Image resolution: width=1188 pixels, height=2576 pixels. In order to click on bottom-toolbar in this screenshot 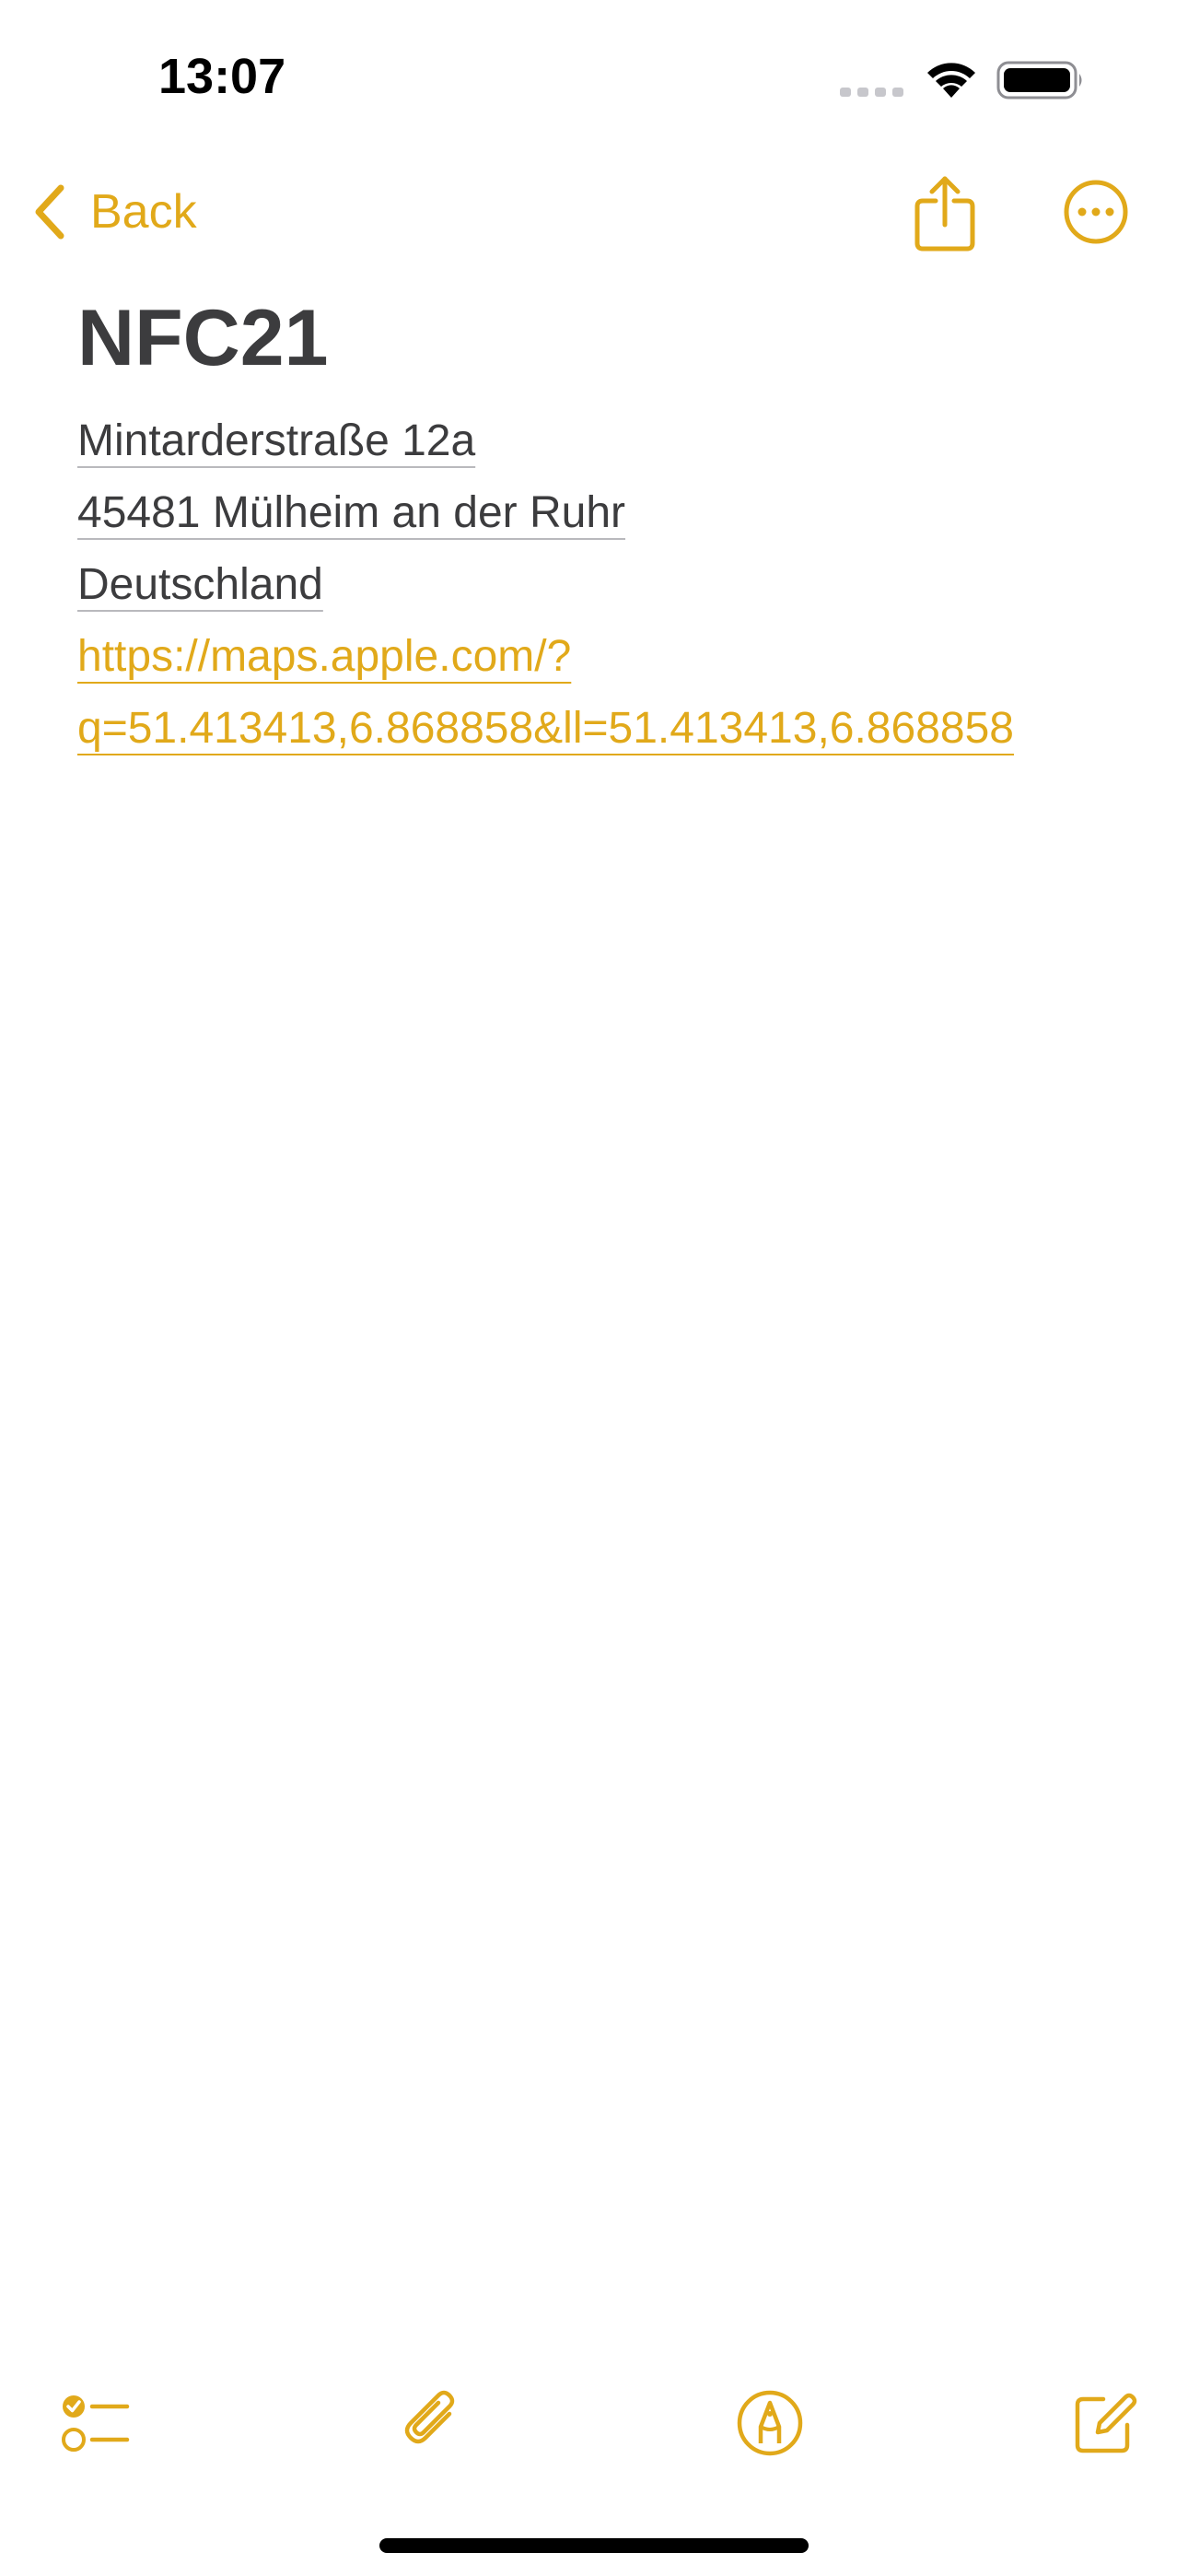, I will do `click(594, 2423)`.